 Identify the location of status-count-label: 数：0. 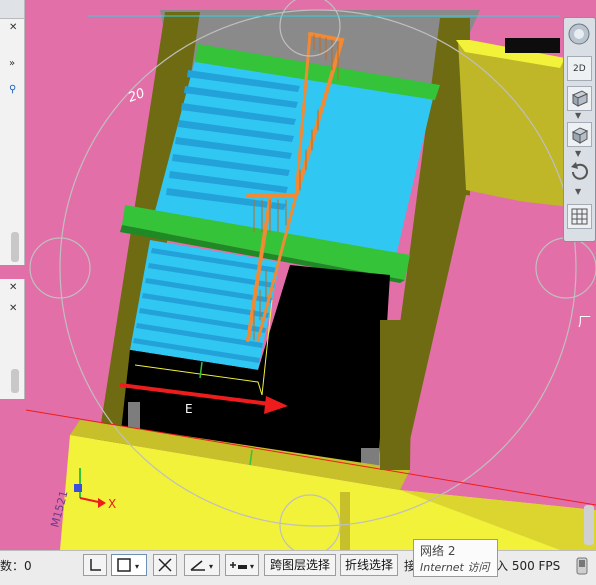
(16, 566).